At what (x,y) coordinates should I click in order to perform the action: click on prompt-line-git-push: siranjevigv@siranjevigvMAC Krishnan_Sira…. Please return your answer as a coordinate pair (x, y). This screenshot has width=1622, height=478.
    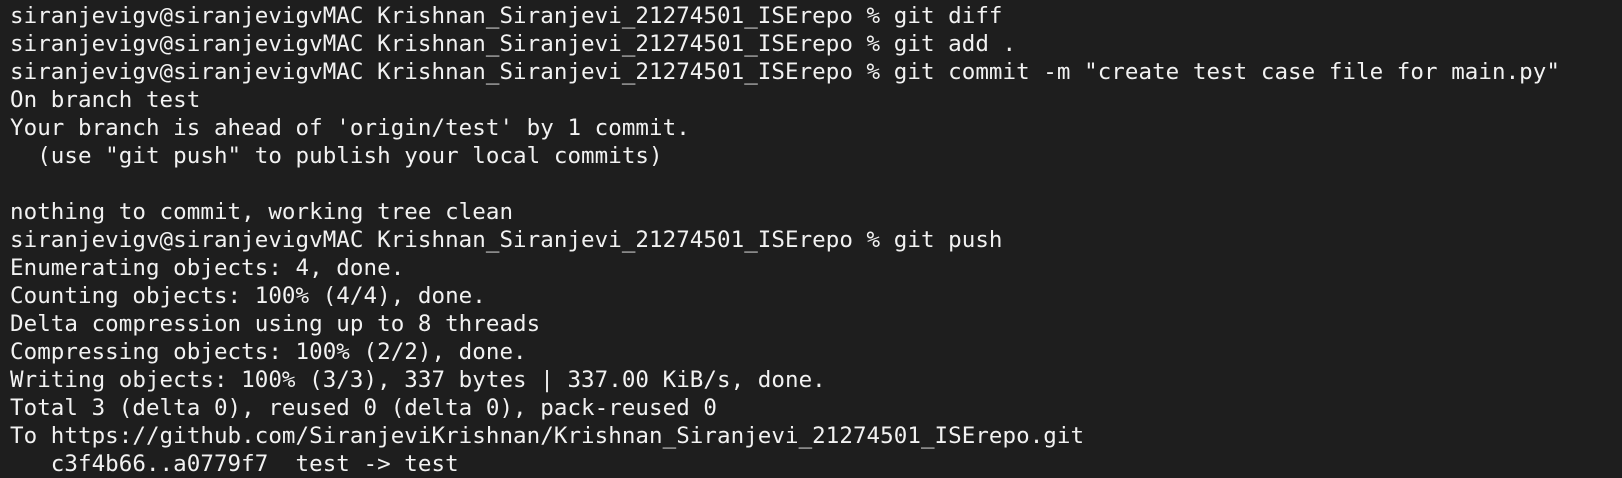
    Looking at the image, I should click on (506, 240).